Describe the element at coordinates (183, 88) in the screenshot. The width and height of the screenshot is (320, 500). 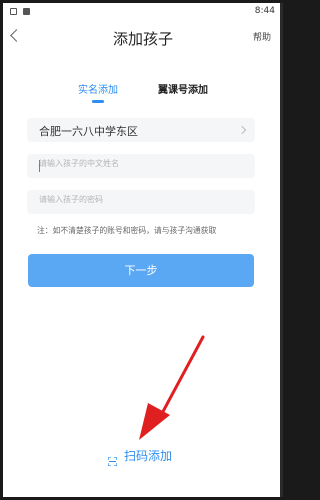
I see `tab-account-add: 翼课号添加` at that location.